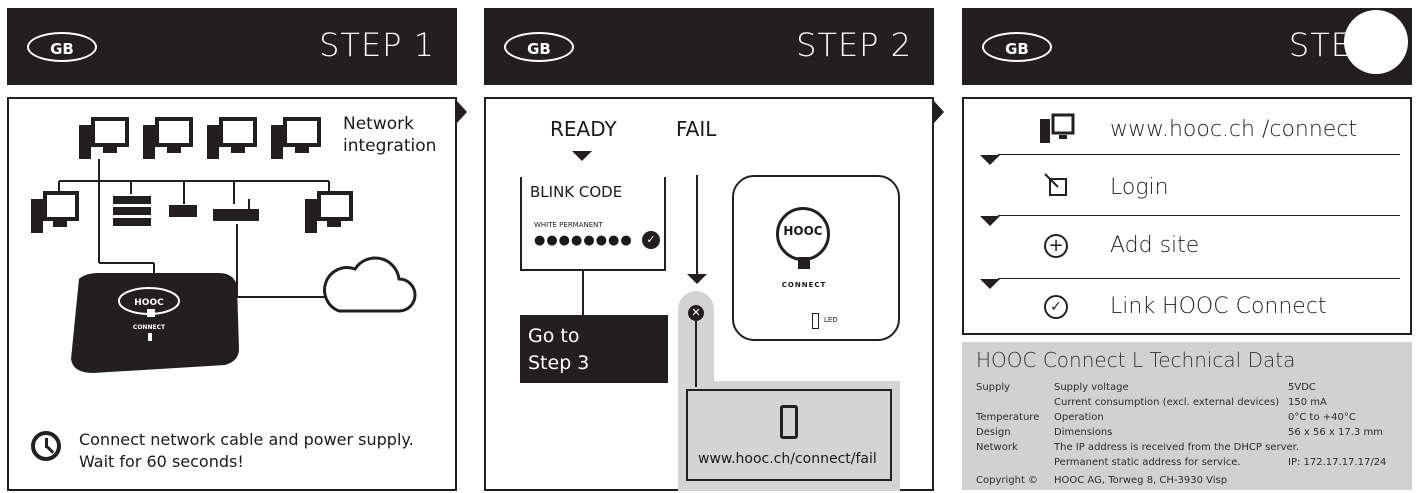 This screenshot has height=493, width=1419. Describe the element at coordinates (1218, 306) in the screenshot. I see `link-hooc-label: Link HOOC Connect` at that location.